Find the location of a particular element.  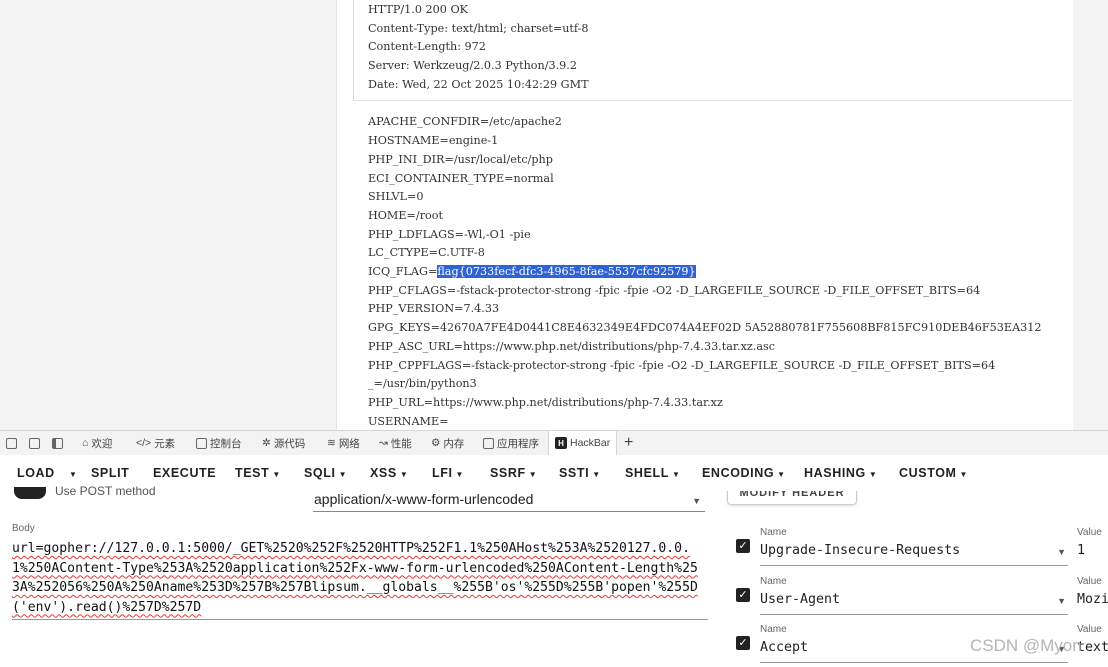

header-value-field: 1 is located at coordinates (1092, 550).